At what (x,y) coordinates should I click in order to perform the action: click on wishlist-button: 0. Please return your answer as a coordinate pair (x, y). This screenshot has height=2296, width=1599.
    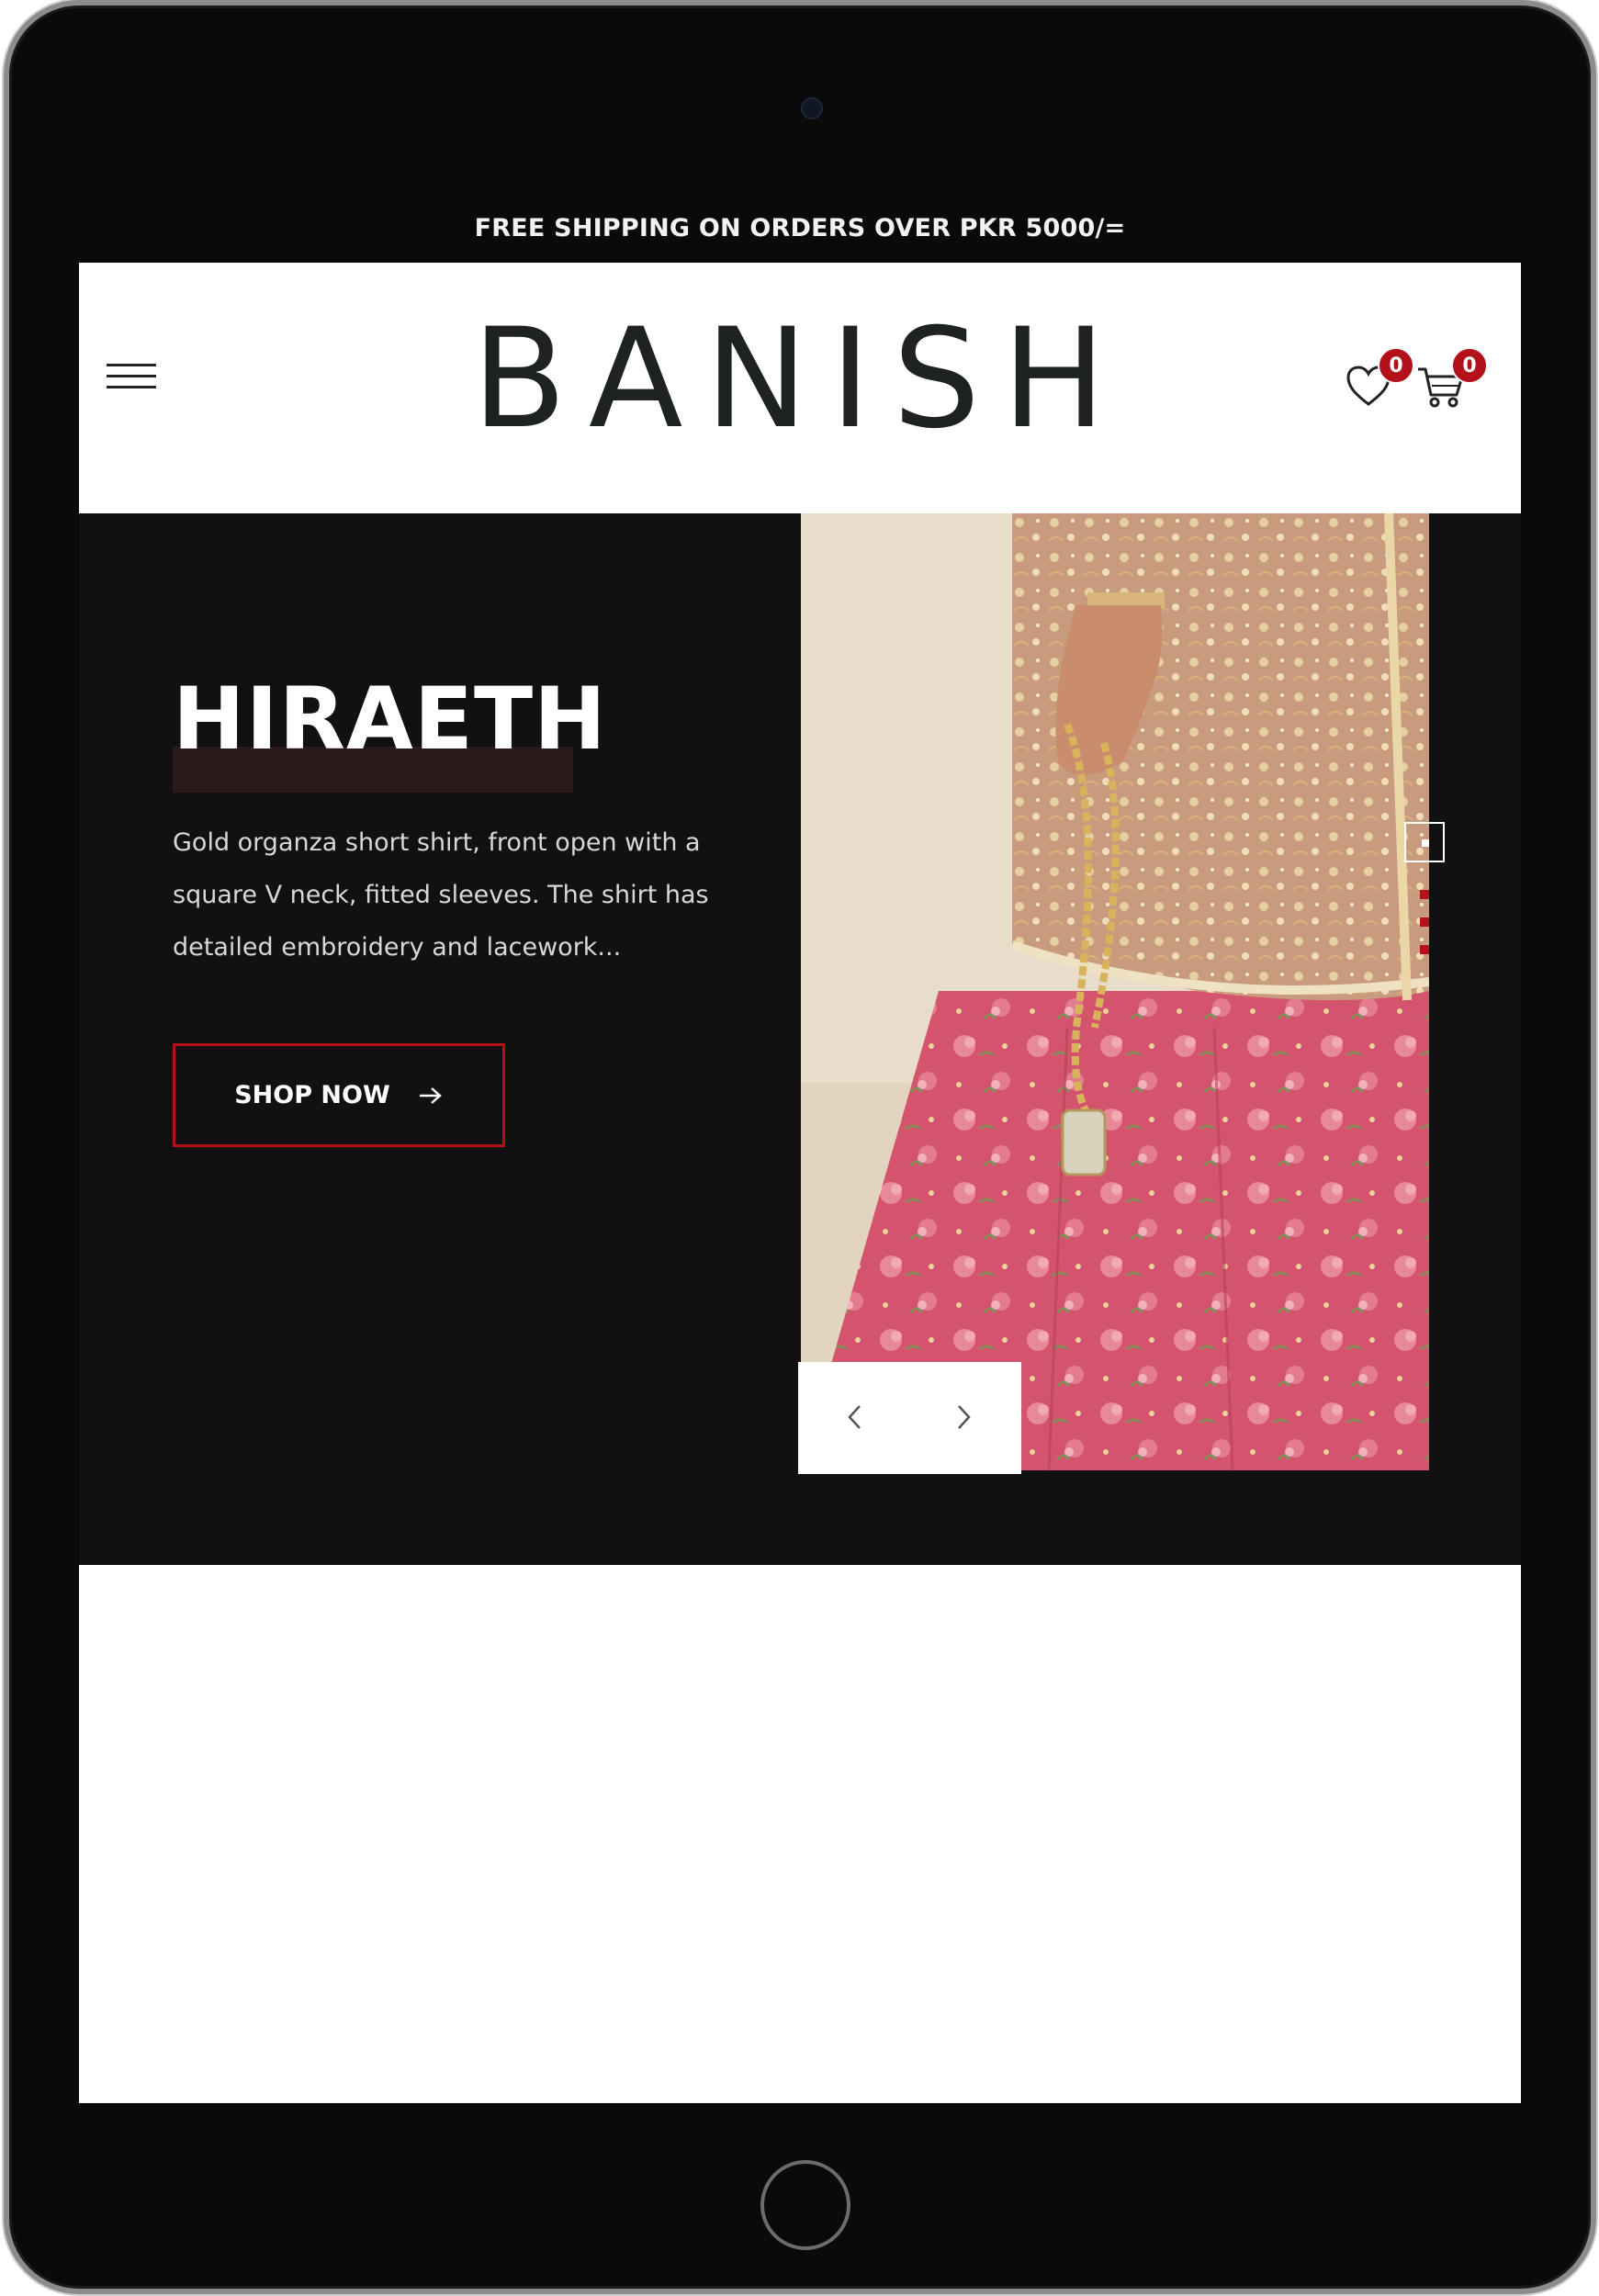
    Looking at the image, I should click on (1380, 377).